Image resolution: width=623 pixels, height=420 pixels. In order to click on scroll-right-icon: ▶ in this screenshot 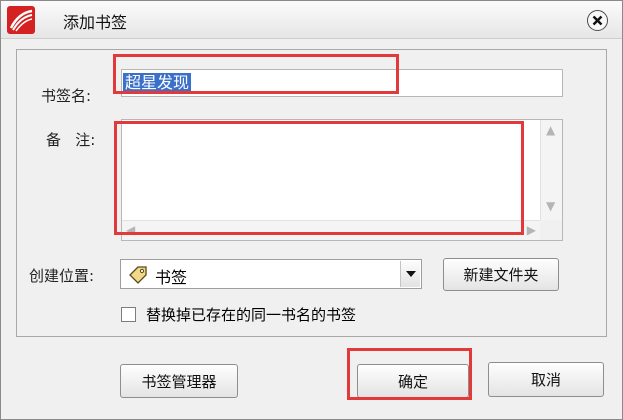, I will do `click(531, 230)`.